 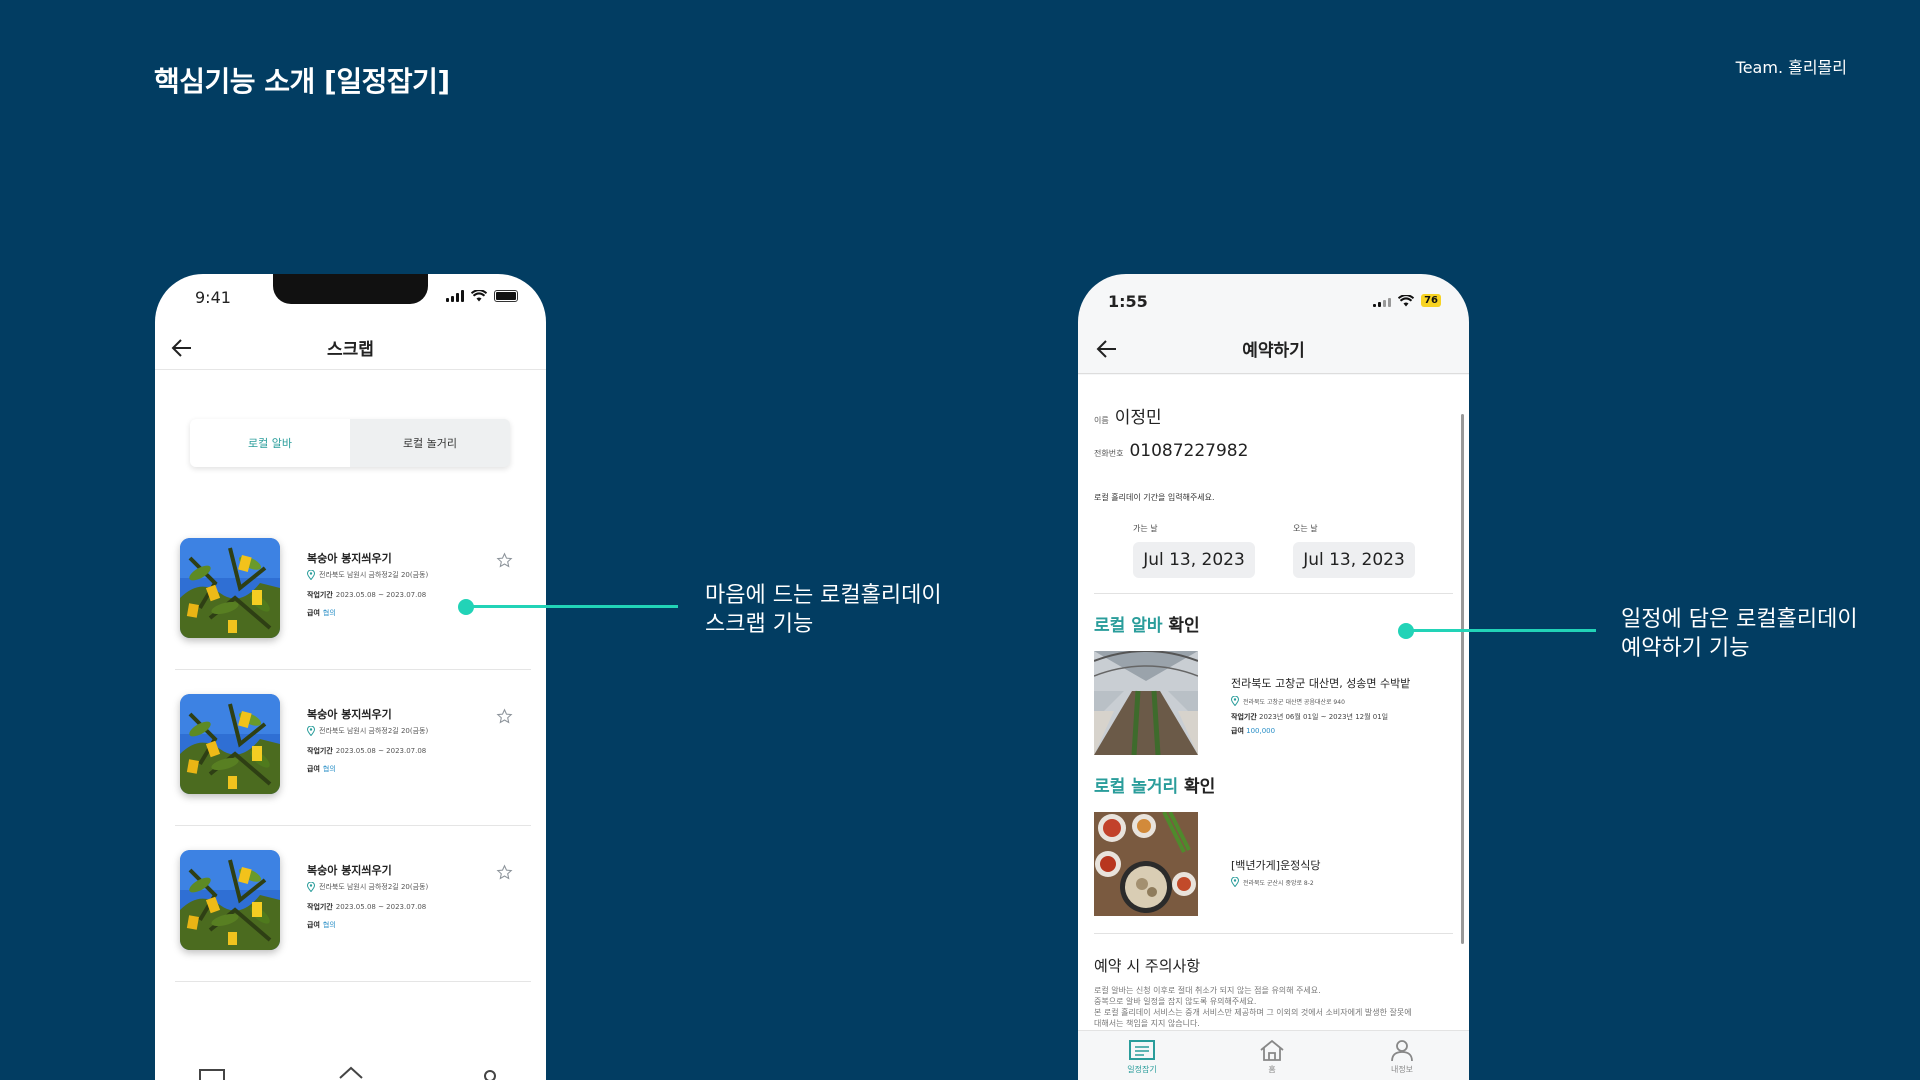 What do you see at coordinates (482, 296) in the screenshot?
I see `status-icons` at bounding box center [482, 296].